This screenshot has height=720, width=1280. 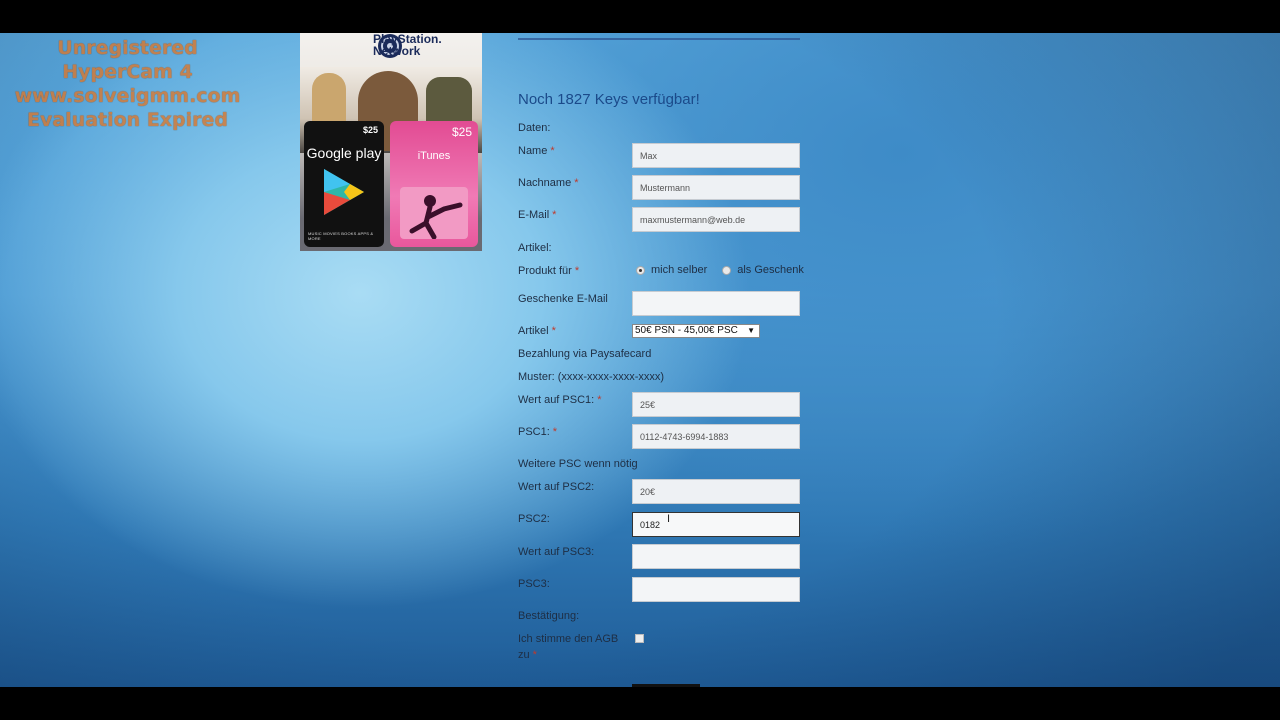 I want to click on nachname-label-text: Nachname, so click(x=545, y=183).